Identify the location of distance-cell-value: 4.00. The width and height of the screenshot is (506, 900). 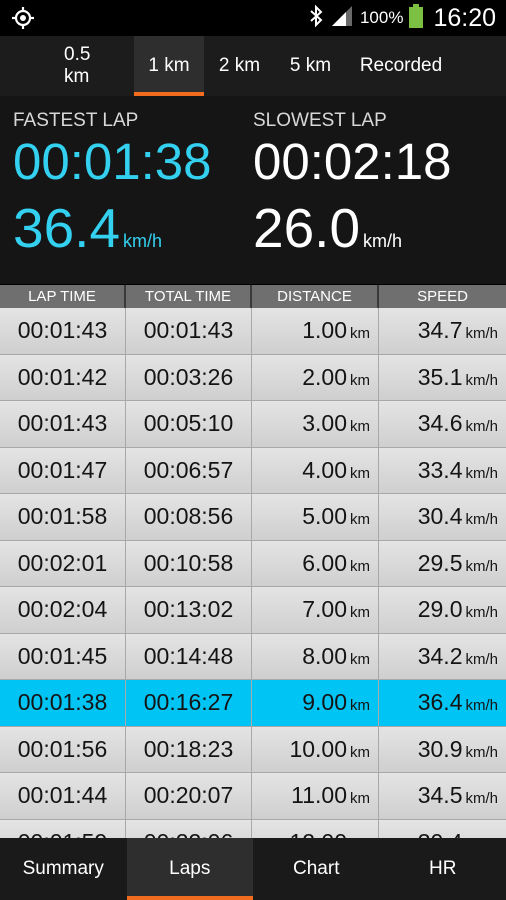
(324, 469).